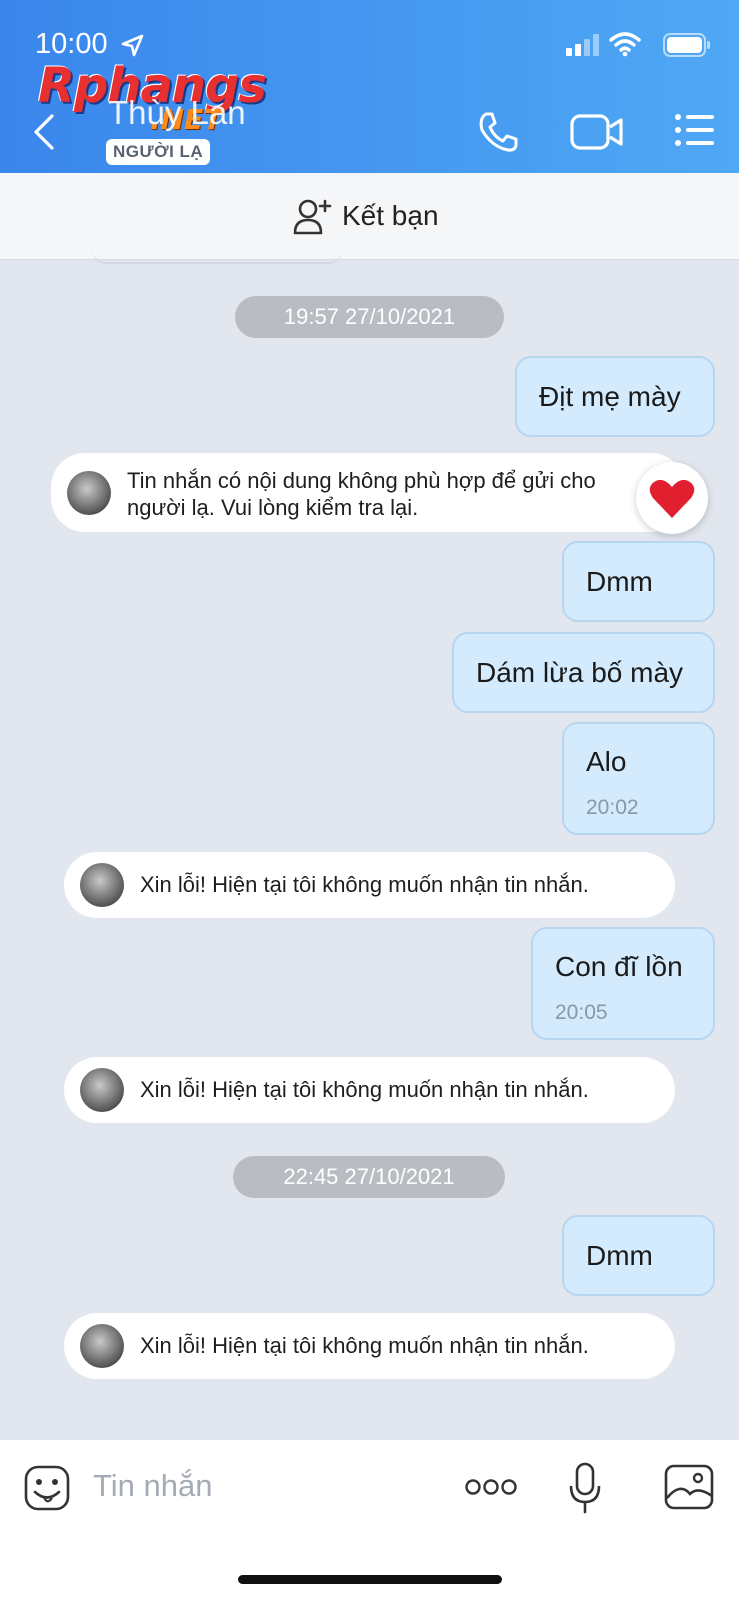  What do you see at coordinates (177, 113) in the screenshot?
I see `contact-name: Thùy Lan` at bounding box center [177, 113].